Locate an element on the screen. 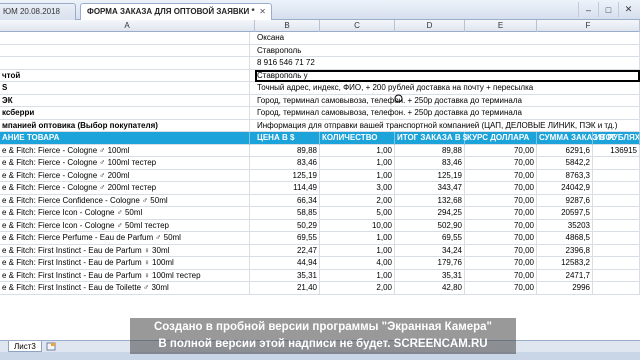  order-total-cell: 69,55 is located at coordinates (430, 238).